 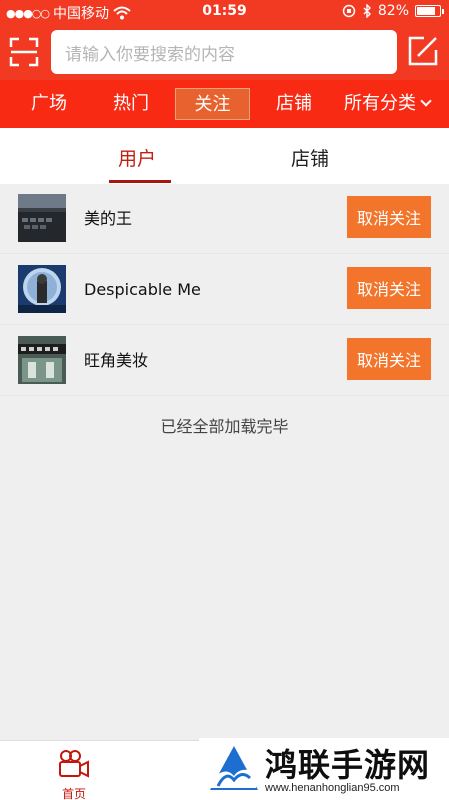 I want to click on list-item: Despicable Me 取消关注, so click(x=224, y=290).